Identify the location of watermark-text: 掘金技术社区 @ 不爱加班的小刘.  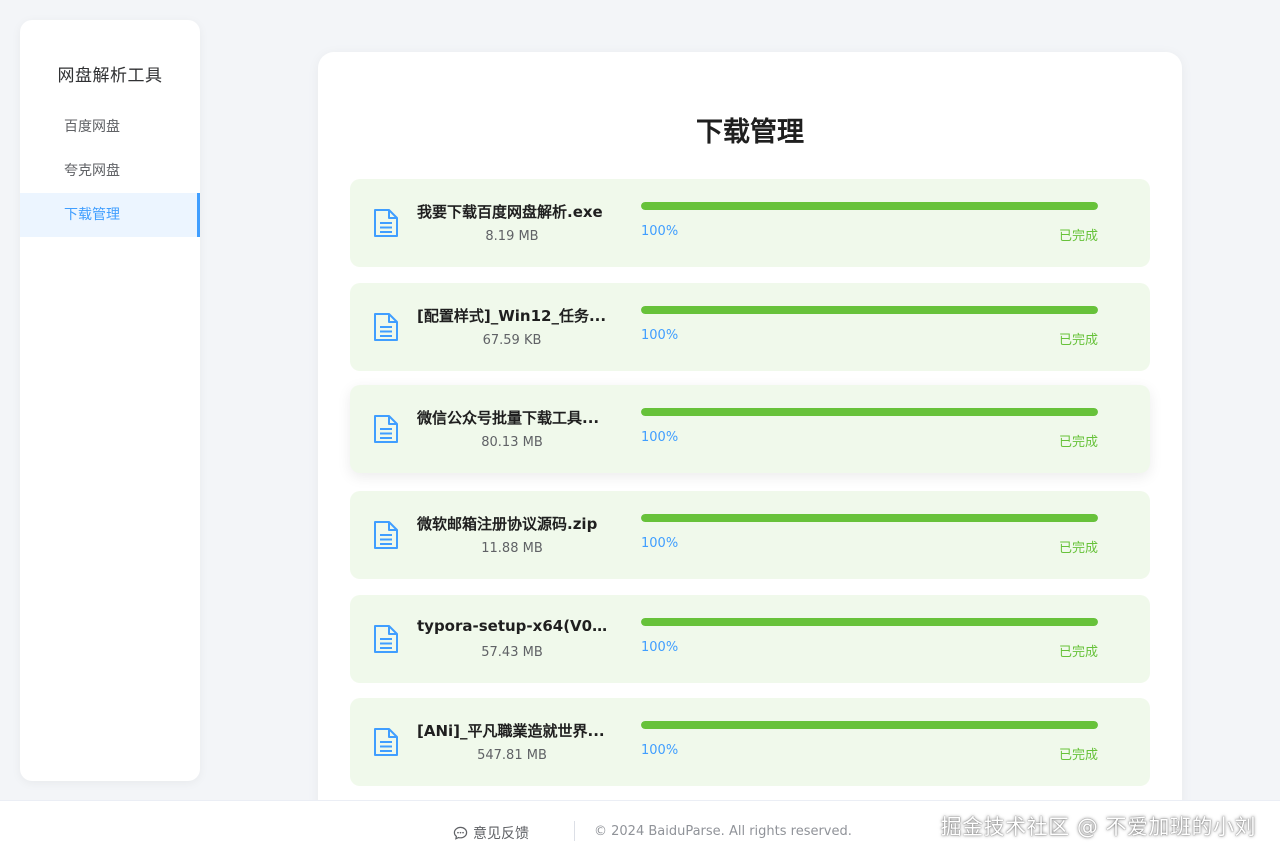
(1098, 827).